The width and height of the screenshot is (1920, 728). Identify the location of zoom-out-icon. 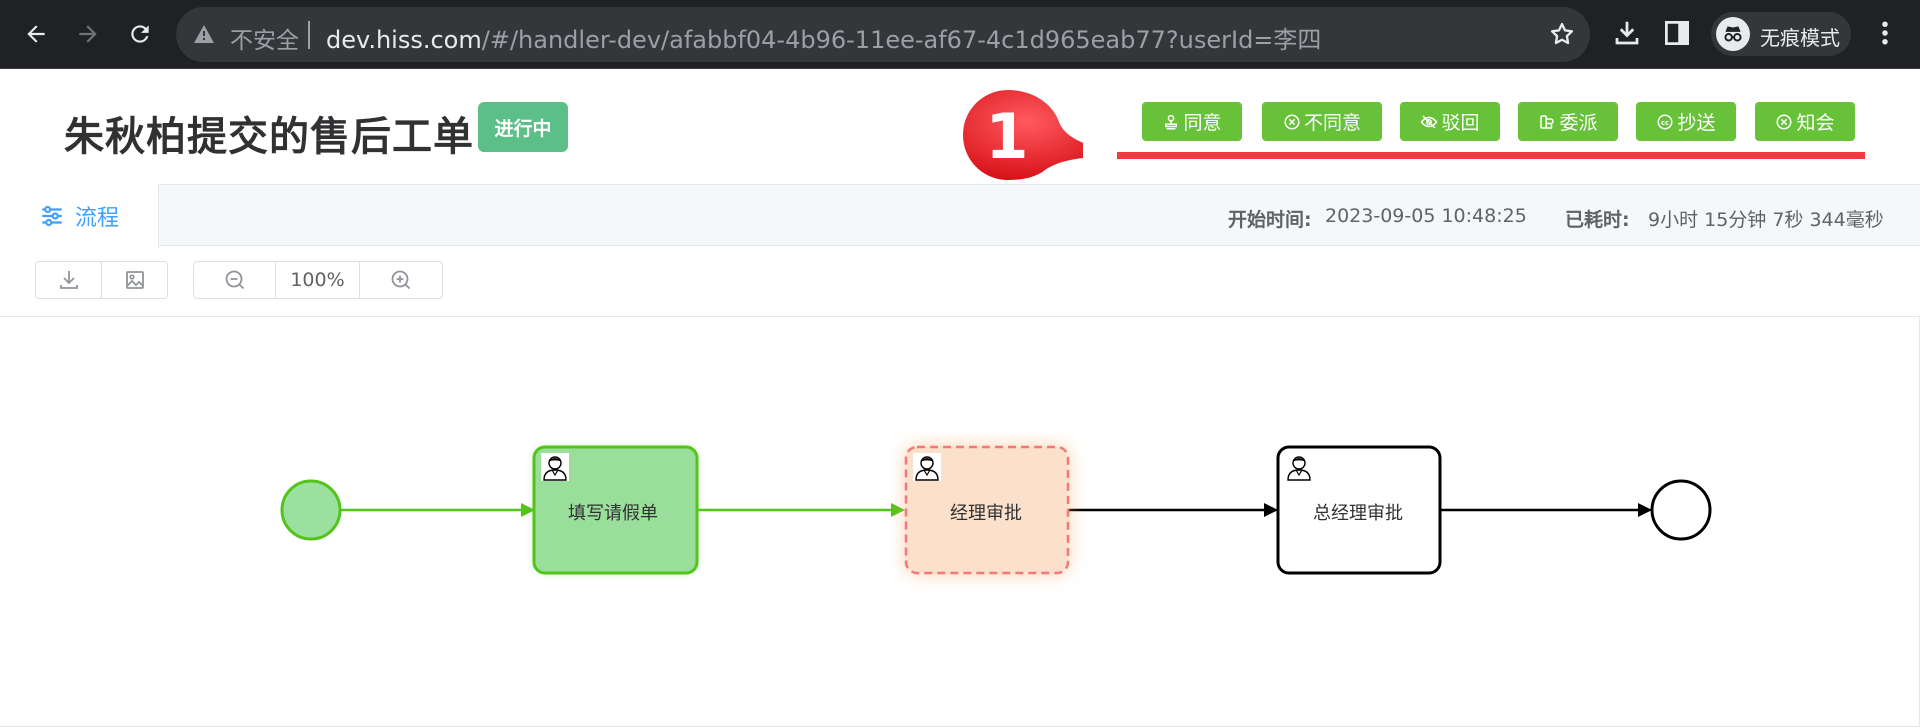
(234, 280).